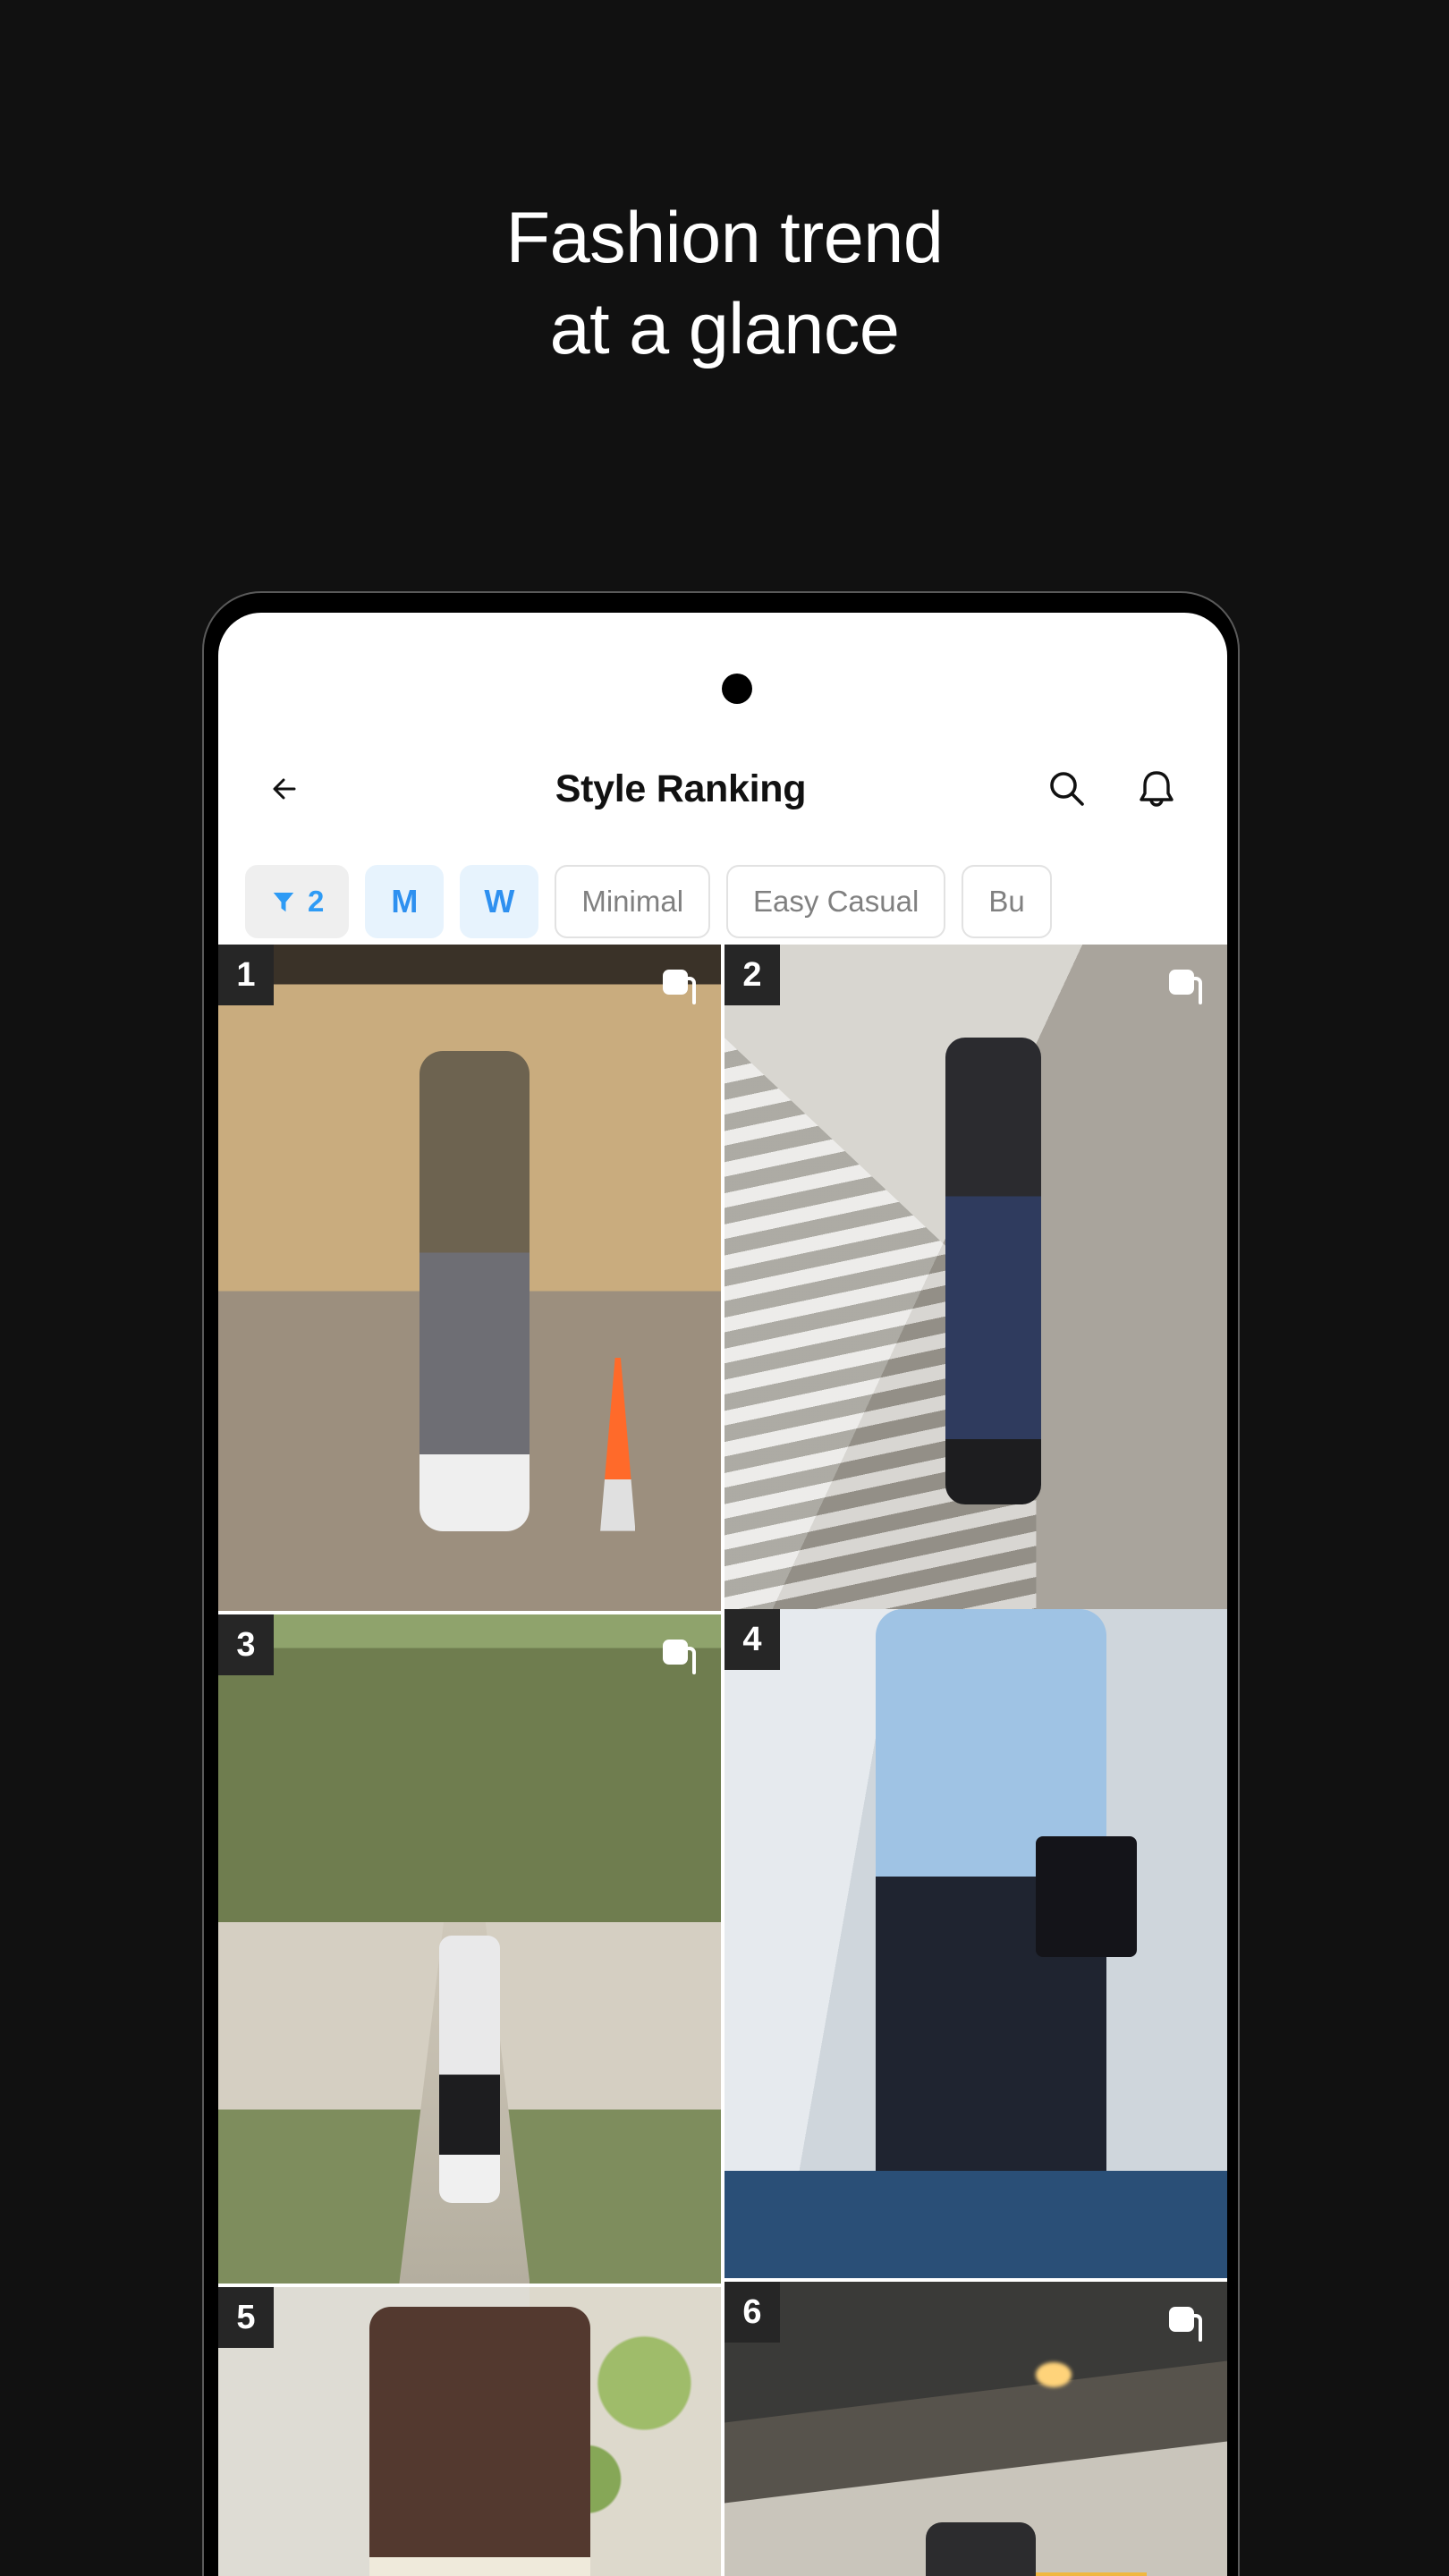 Image resolution: width=1449 pixels, height=2576 pixels. Describe the element at coordinates (297, 901) in the screenshot. I see `chip-filter: 2` at that location.